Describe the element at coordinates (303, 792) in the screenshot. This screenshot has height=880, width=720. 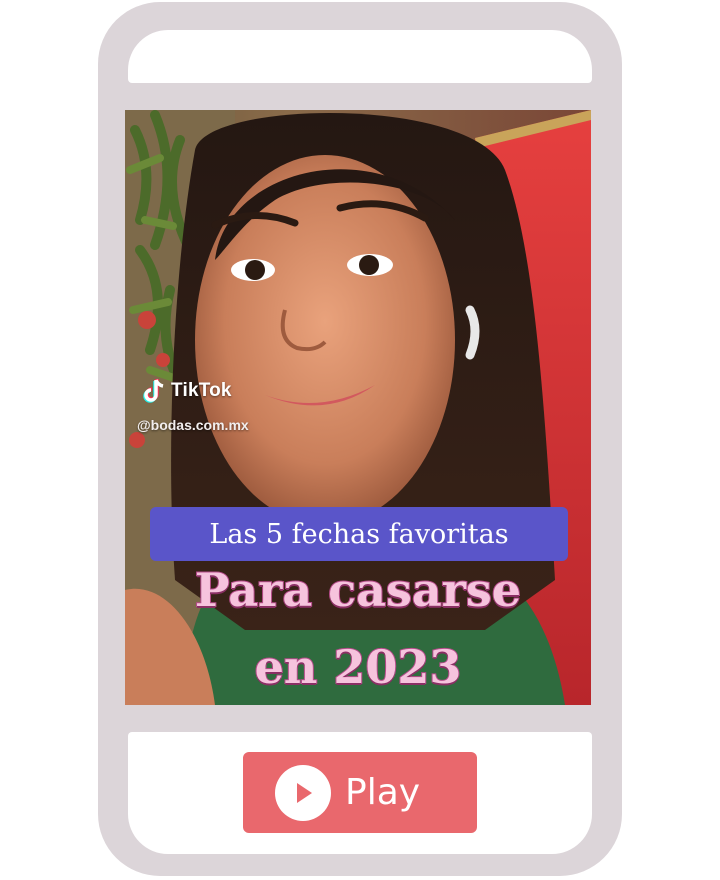
I see `play-icon` at that location.